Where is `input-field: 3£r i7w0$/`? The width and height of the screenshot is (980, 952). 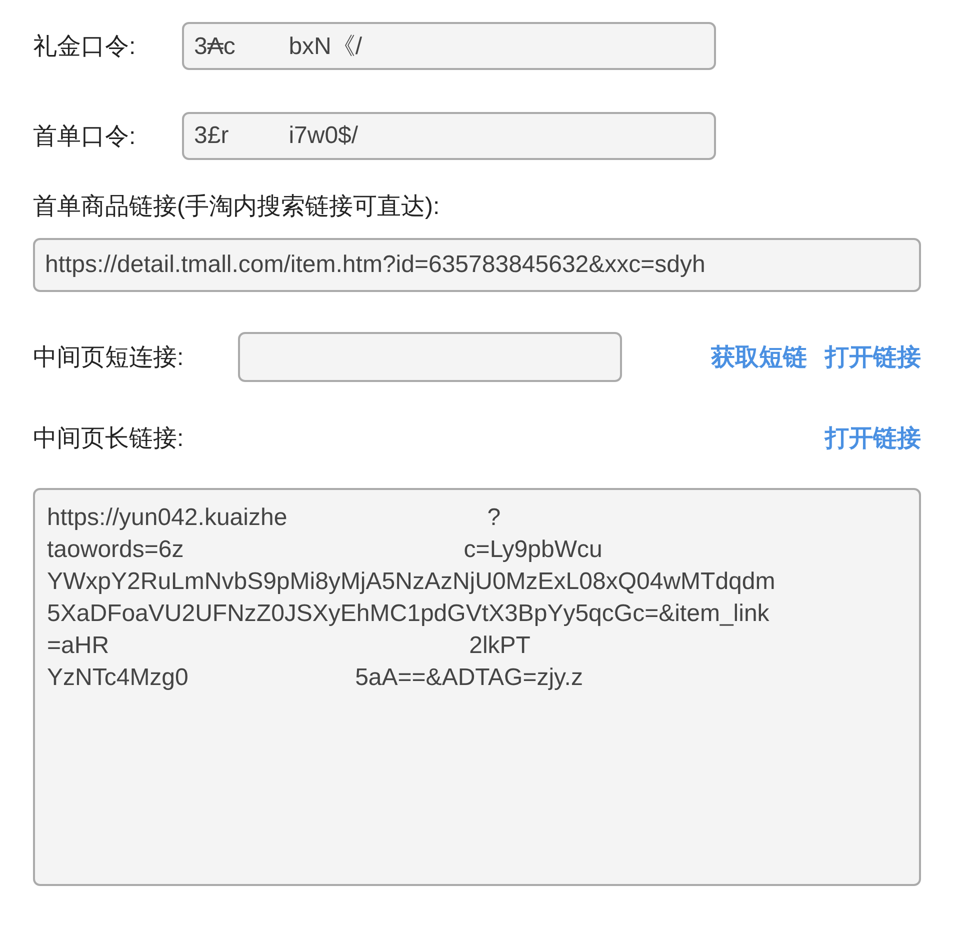 input-field: 3£r i7w0$/ is located at coordinates (449, 136).